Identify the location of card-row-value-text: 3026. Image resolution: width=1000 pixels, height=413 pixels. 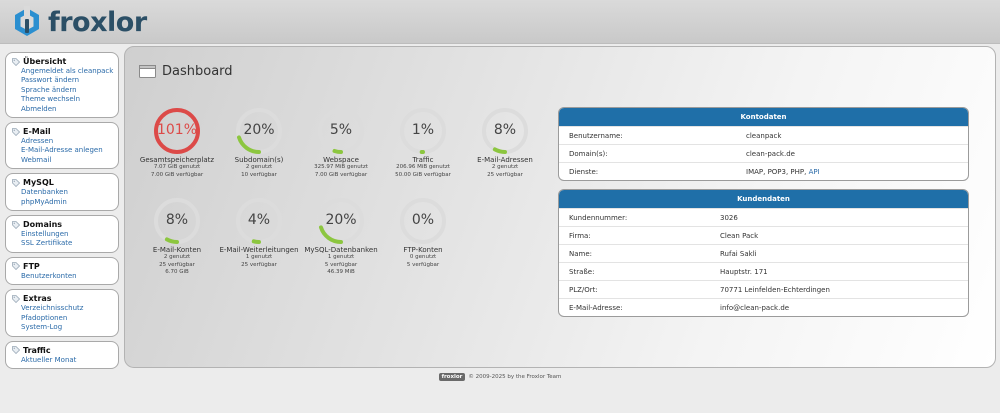
(729, 217).